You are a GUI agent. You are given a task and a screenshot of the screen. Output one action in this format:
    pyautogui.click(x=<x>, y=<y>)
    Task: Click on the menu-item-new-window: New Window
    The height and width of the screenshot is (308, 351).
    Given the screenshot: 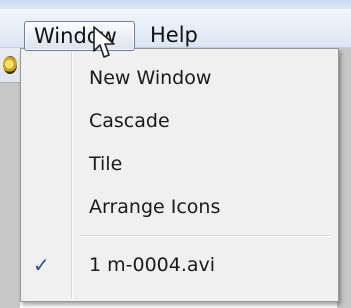 What is the action you would take?
    pyautogui.click(x=179, y=78)
    